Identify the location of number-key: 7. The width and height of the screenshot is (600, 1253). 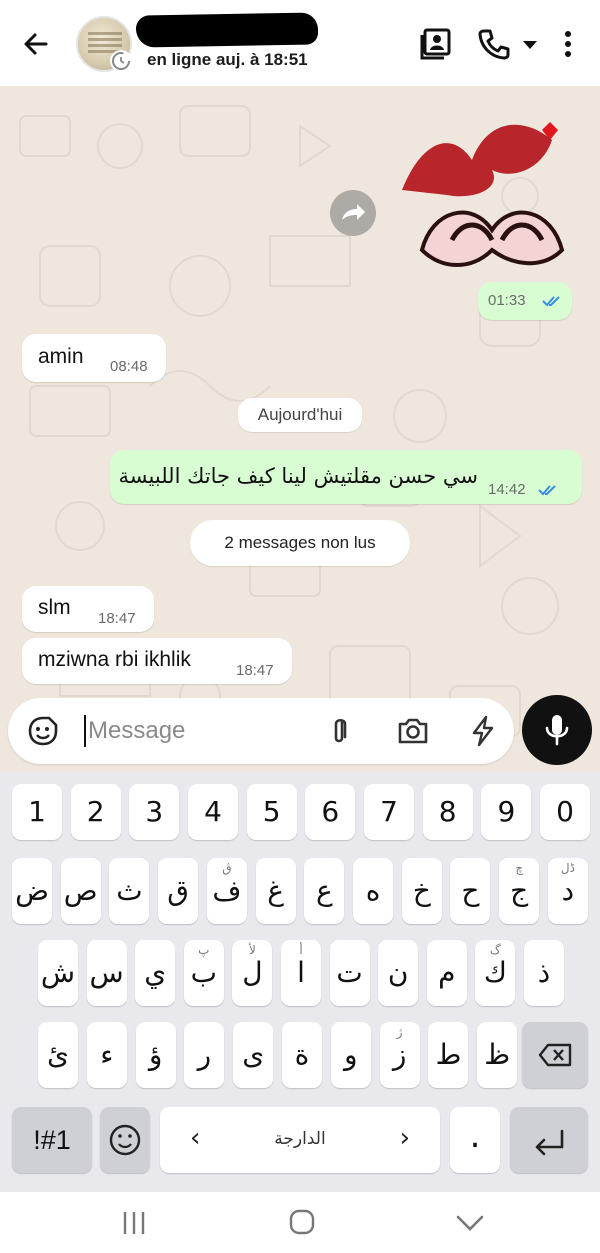
(389, 812).